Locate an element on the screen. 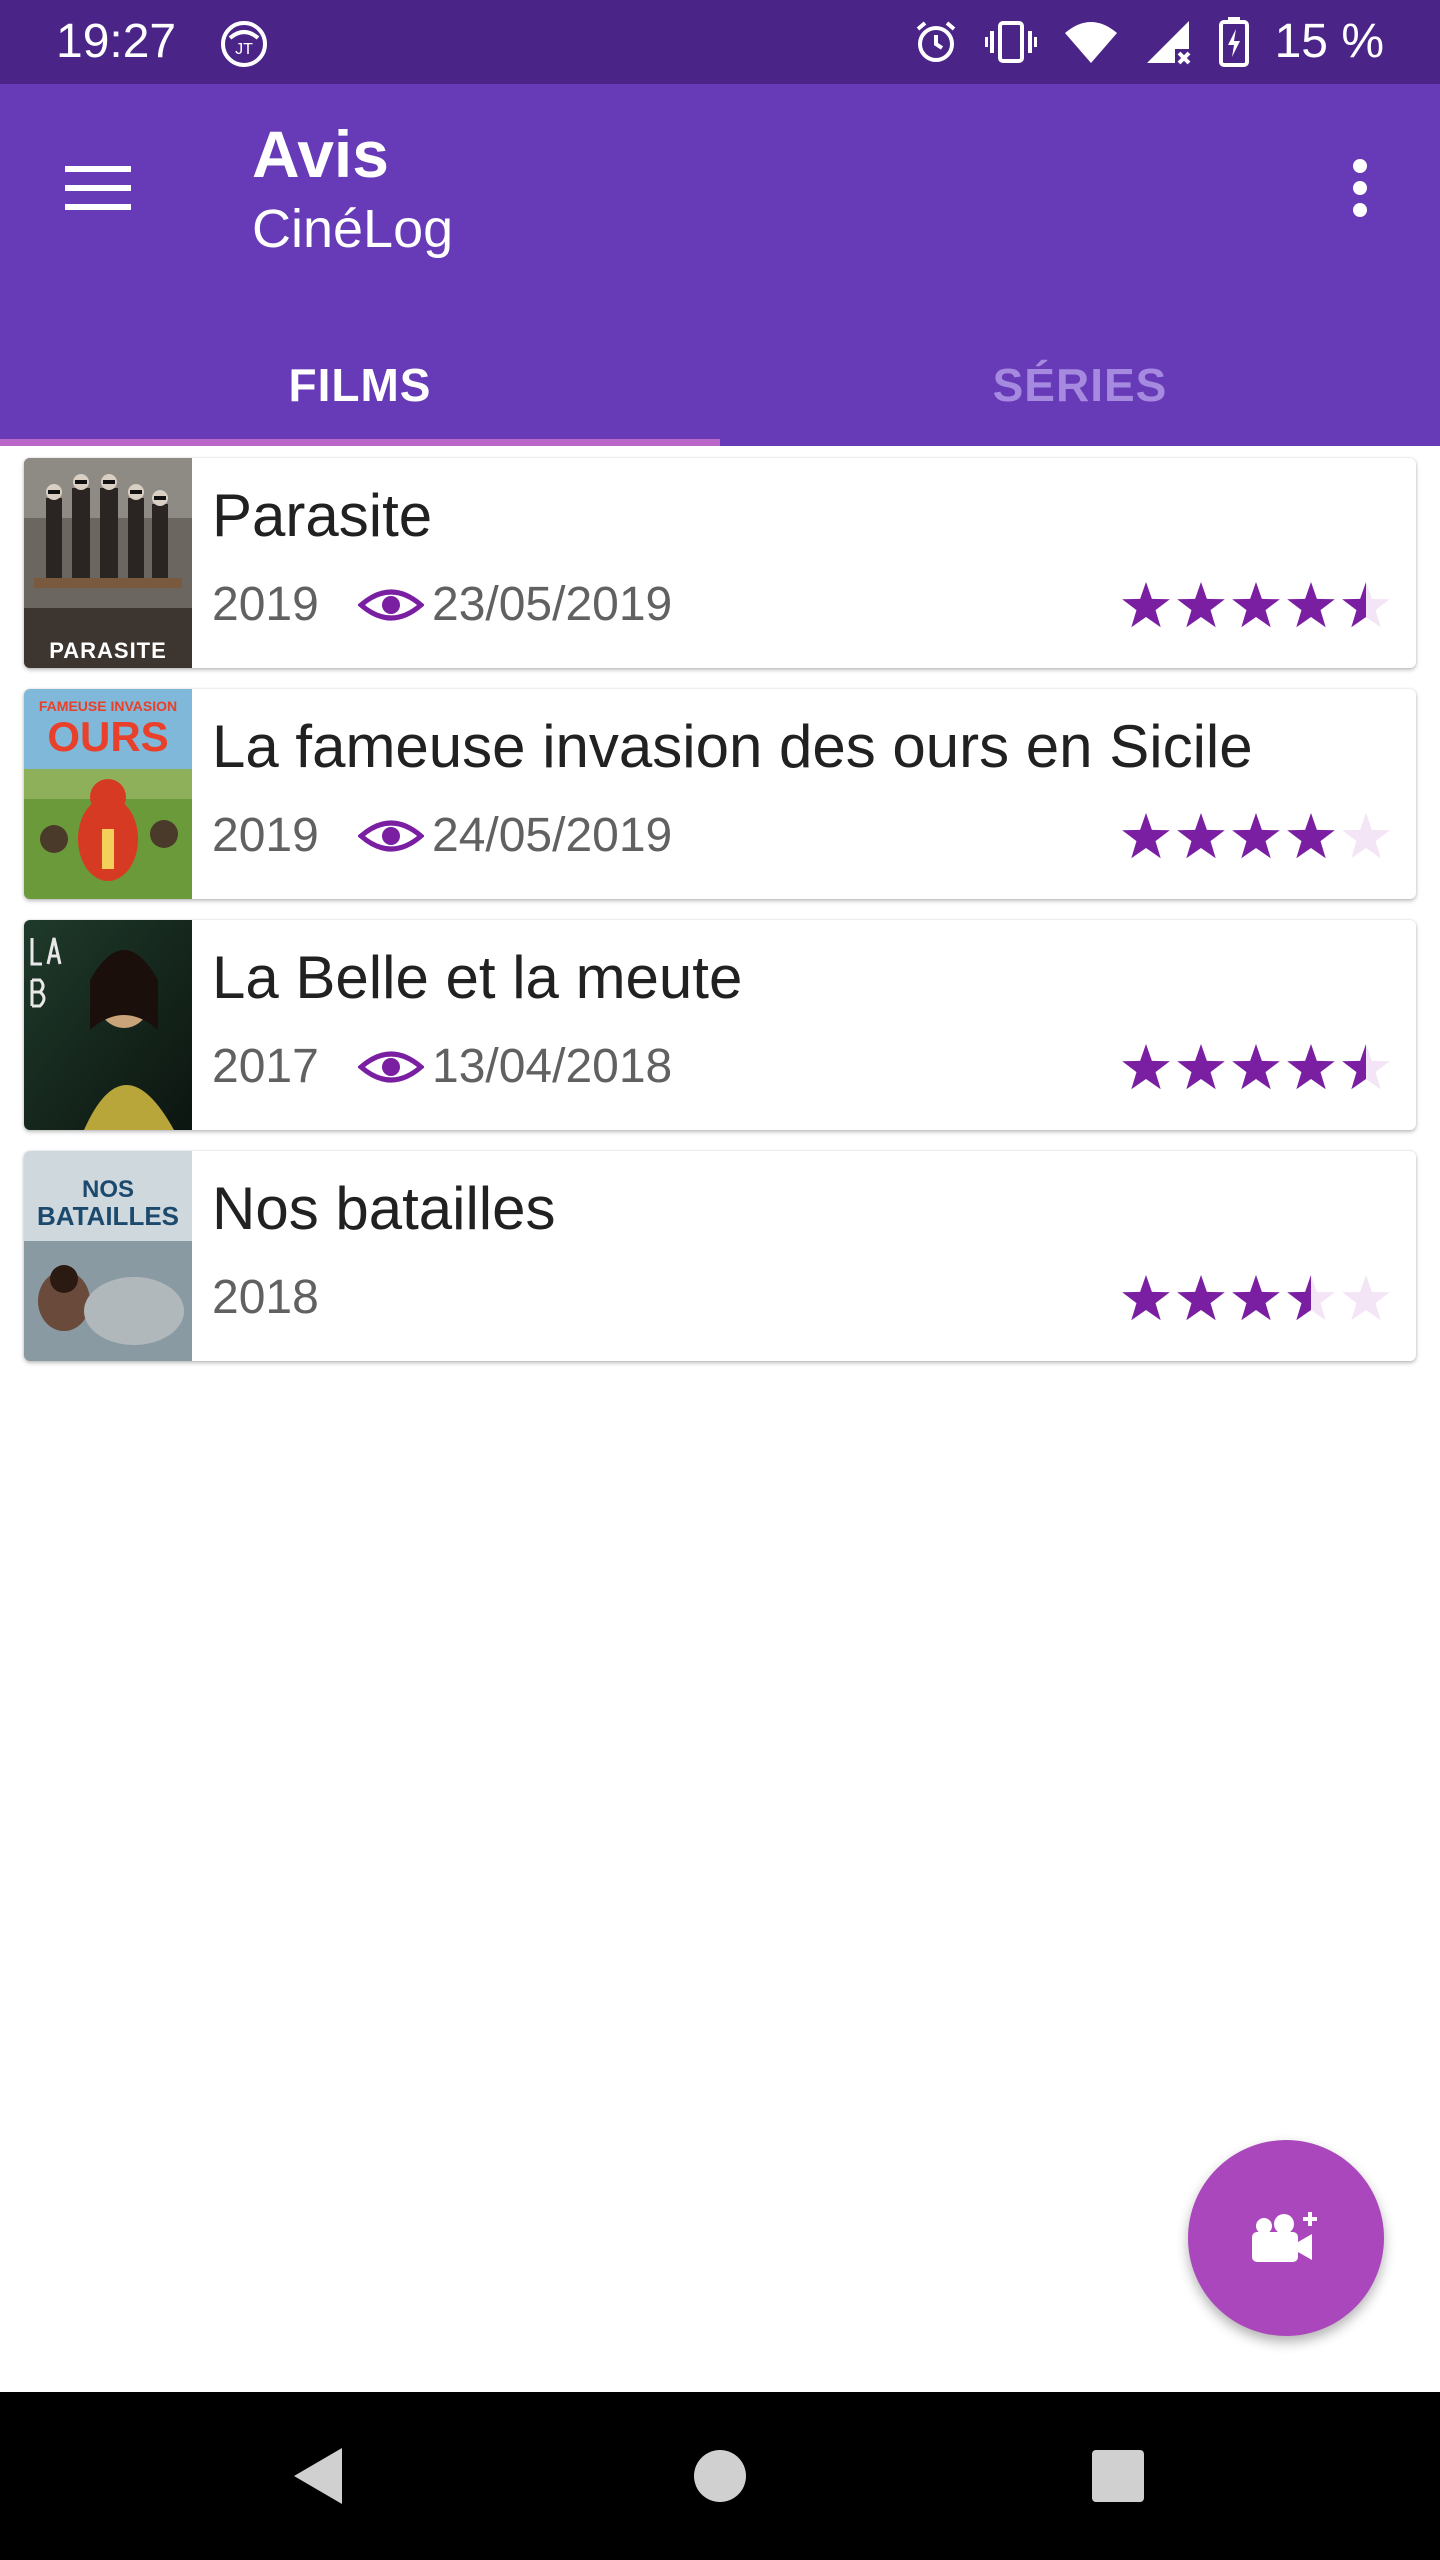 The width and height of the screenshot is (1440, 2560). system-nav-bar is located at coordinates (720, 2476).